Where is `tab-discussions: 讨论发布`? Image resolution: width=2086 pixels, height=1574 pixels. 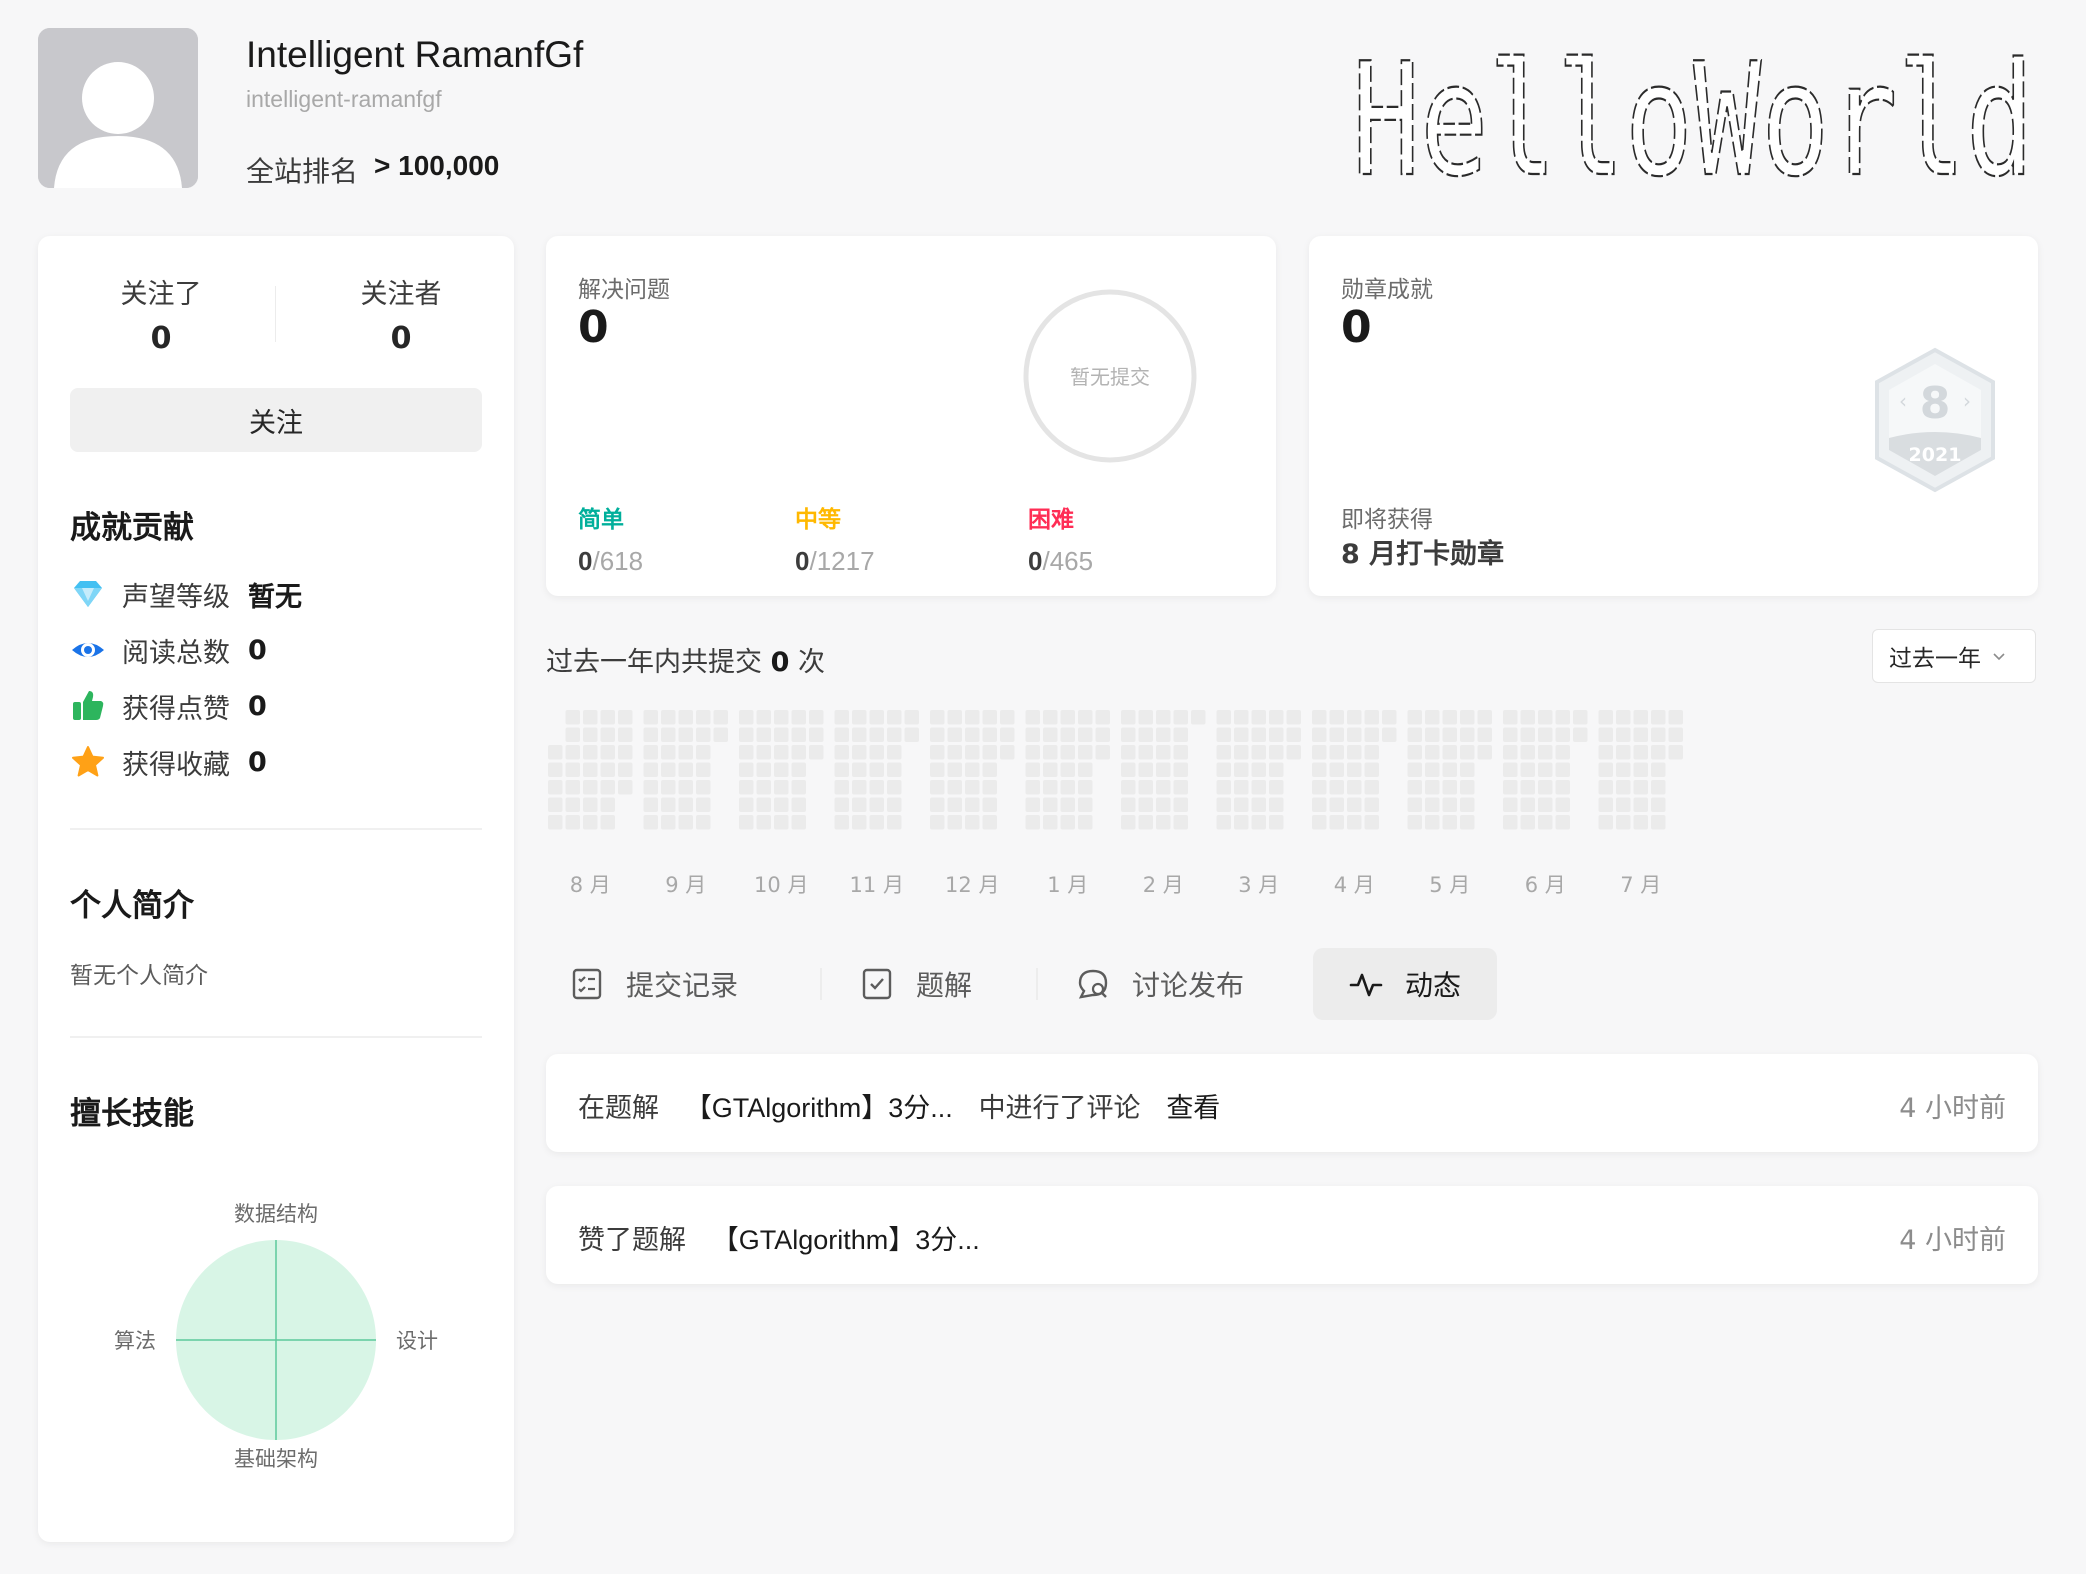 tab-discussions: 讨论发布 is located at coordinates (1181, 984).